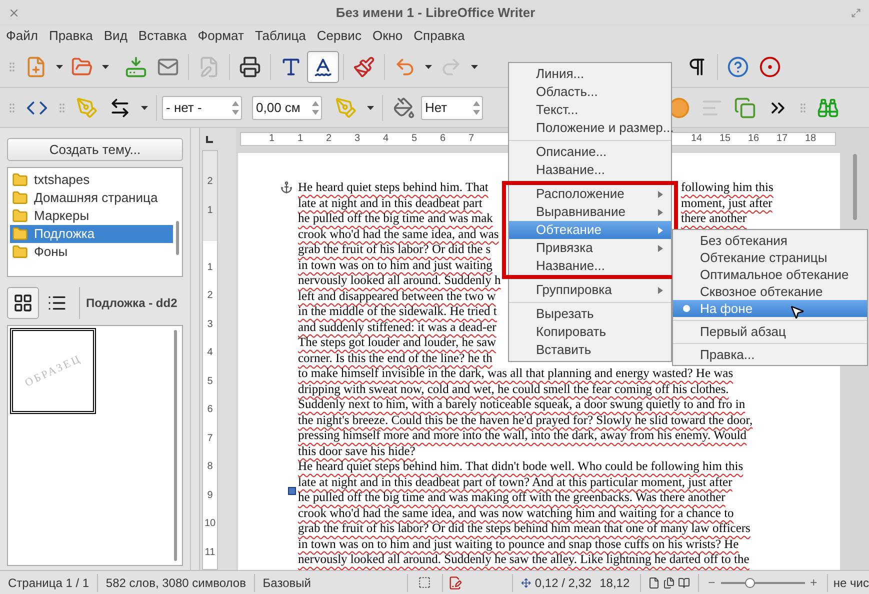 The image size is (869, 594). Describe the element at coordinates (525, 420) in the screenshot. I see `document-text-line: the night's breeze. Could this be the haven he'd prayed for? Slowly he slid toward the door,` at that location.